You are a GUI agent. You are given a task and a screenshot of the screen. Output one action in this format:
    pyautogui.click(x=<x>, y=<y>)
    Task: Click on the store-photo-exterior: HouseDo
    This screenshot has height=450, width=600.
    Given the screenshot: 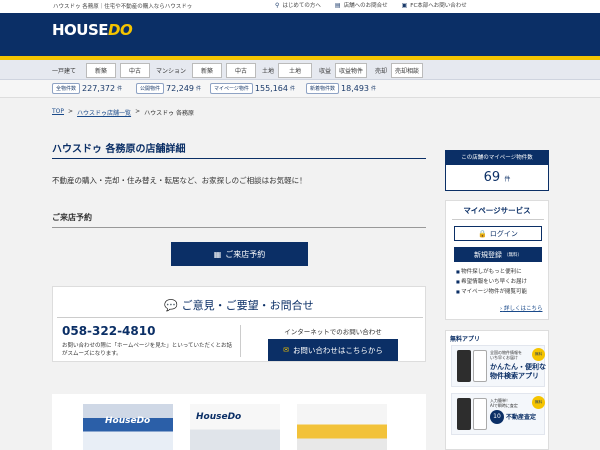 What is the action you would take?
    pyautogui.click(x=128, y=427)
    